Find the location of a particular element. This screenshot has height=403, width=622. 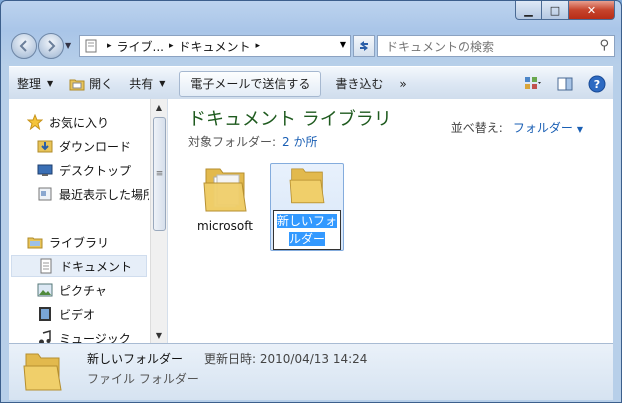

refresh-button is located at coordinates (364, 46).